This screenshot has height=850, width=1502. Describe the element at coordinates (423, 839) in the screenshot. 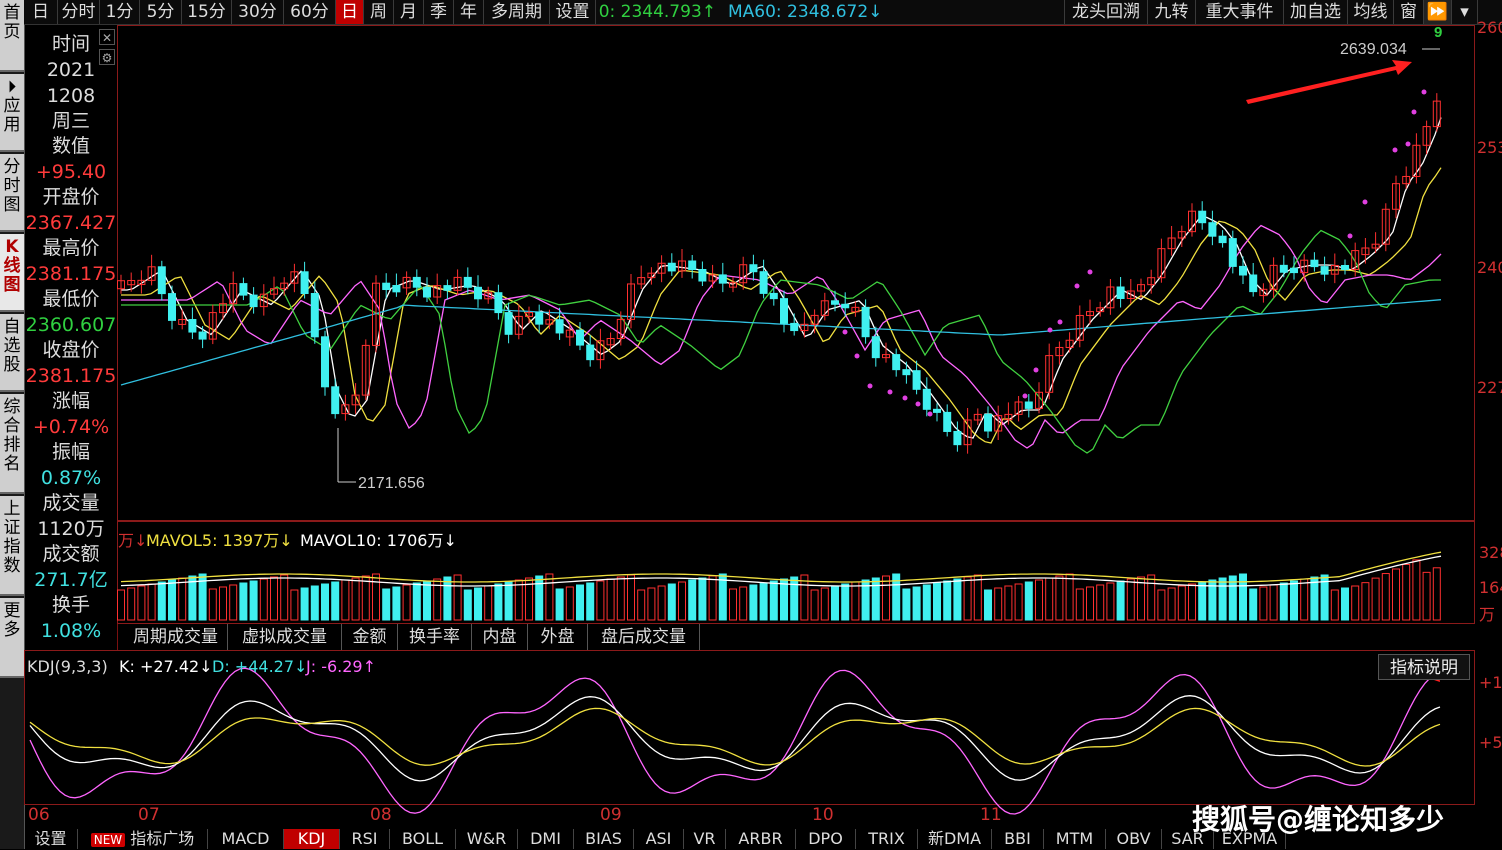

I see `tab-boll: BOLL` at that location.